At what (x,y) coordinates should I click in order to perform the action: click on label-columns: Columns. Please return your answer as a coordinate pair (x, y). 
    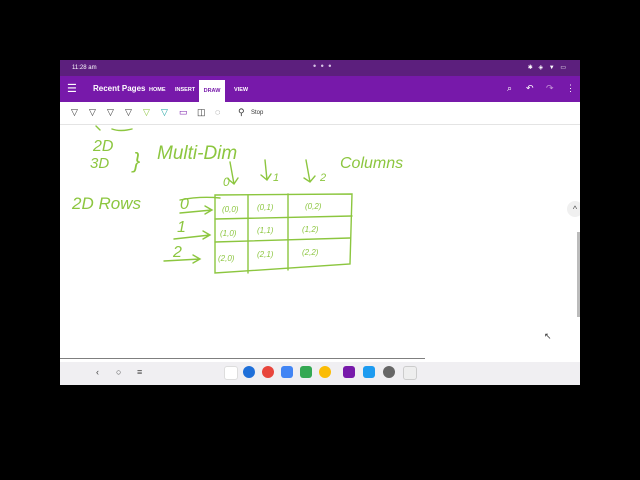
    Looking at the image, I should click on (371, 163).